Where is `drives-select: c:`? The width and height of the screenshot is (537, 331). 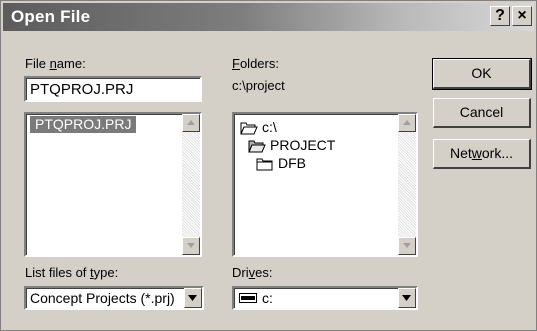
drives-select: c: is located at coordinates (325, 298).